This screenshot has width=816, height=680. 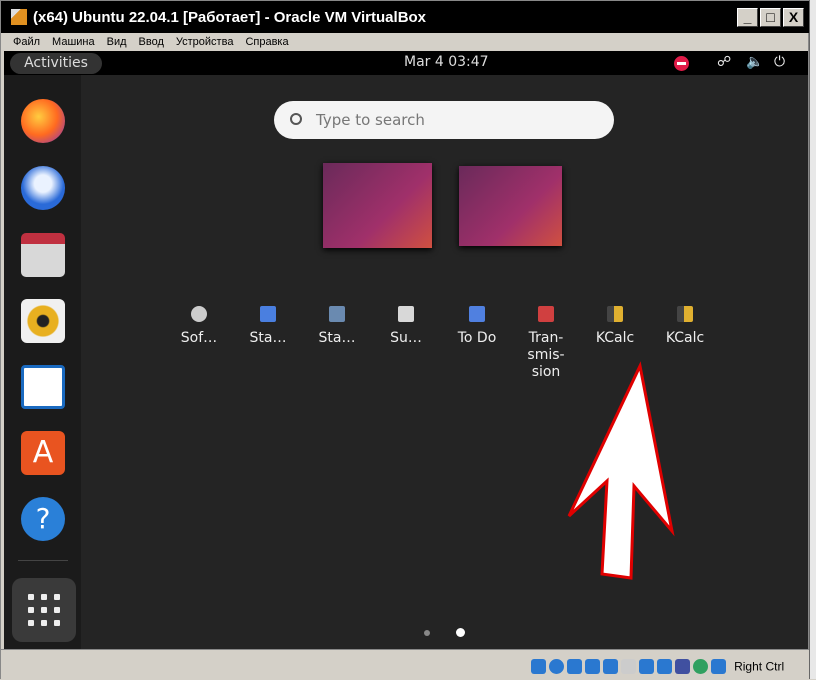 I want to click on optical-drive-icon, so click(x=556, y=666).